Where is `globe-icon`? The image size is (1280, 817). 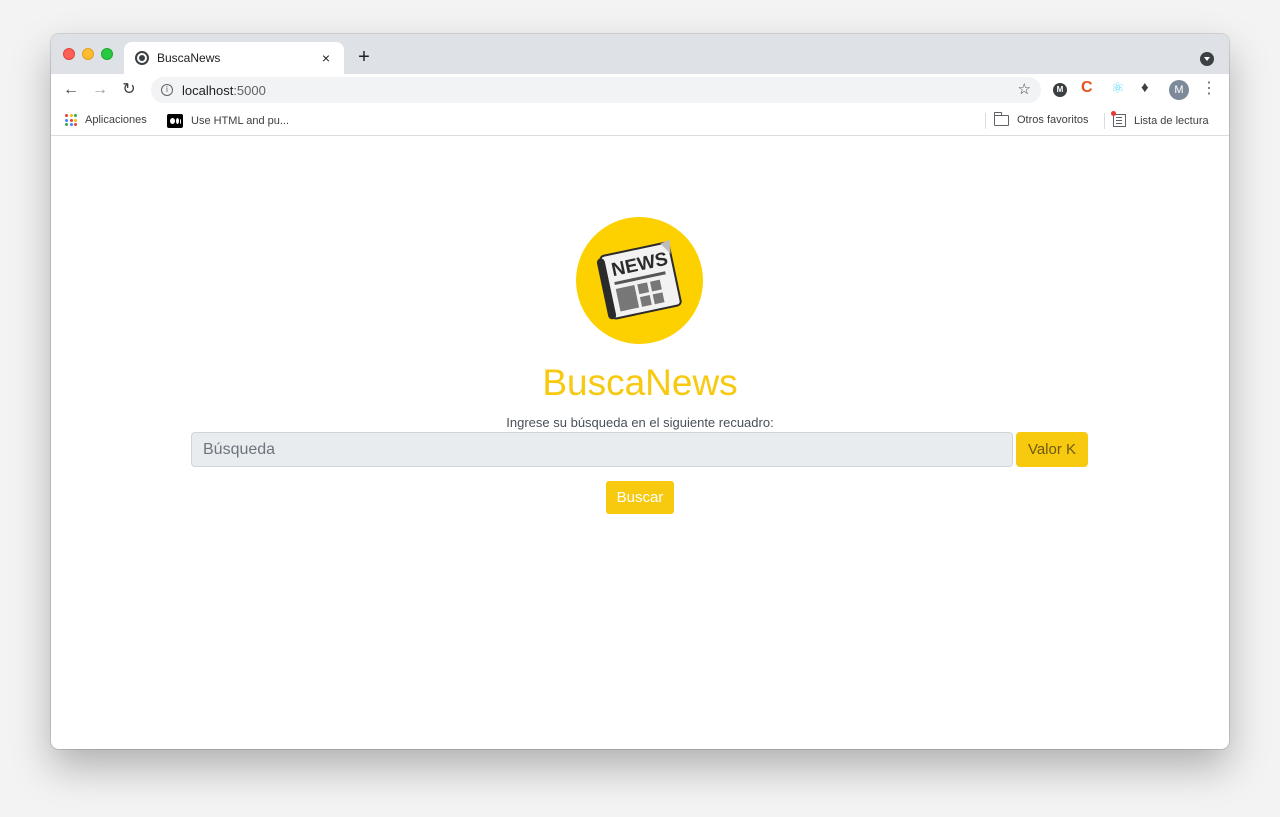 globe-icon is located at coordinates (142, 58).